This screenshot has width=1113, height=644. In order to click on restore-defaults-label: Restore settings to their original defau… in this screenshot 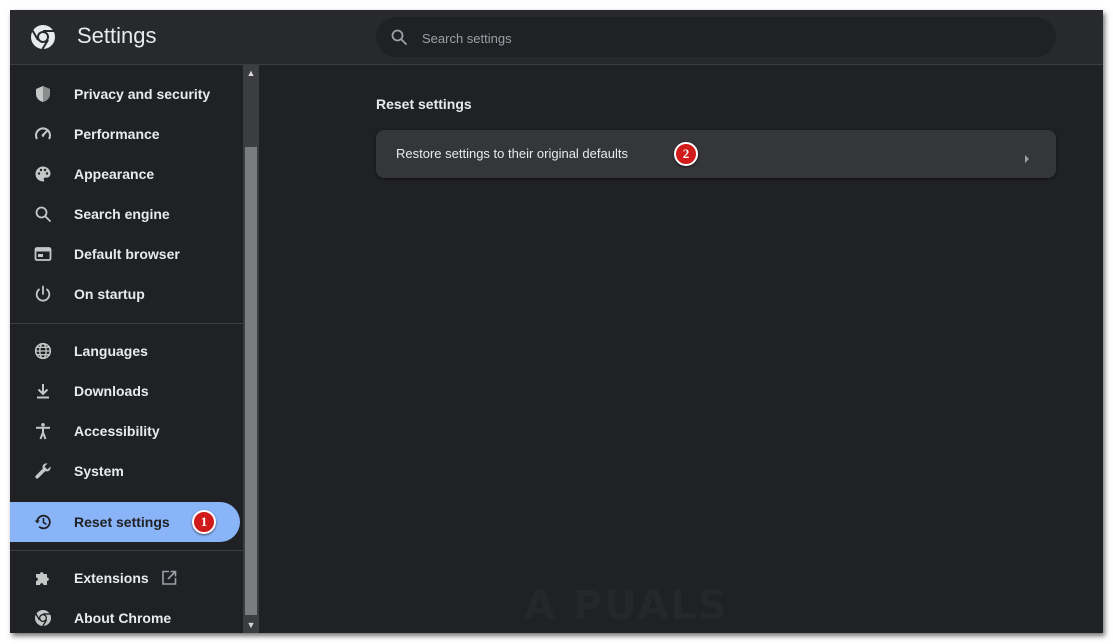, I will do `click(512, 153)`.